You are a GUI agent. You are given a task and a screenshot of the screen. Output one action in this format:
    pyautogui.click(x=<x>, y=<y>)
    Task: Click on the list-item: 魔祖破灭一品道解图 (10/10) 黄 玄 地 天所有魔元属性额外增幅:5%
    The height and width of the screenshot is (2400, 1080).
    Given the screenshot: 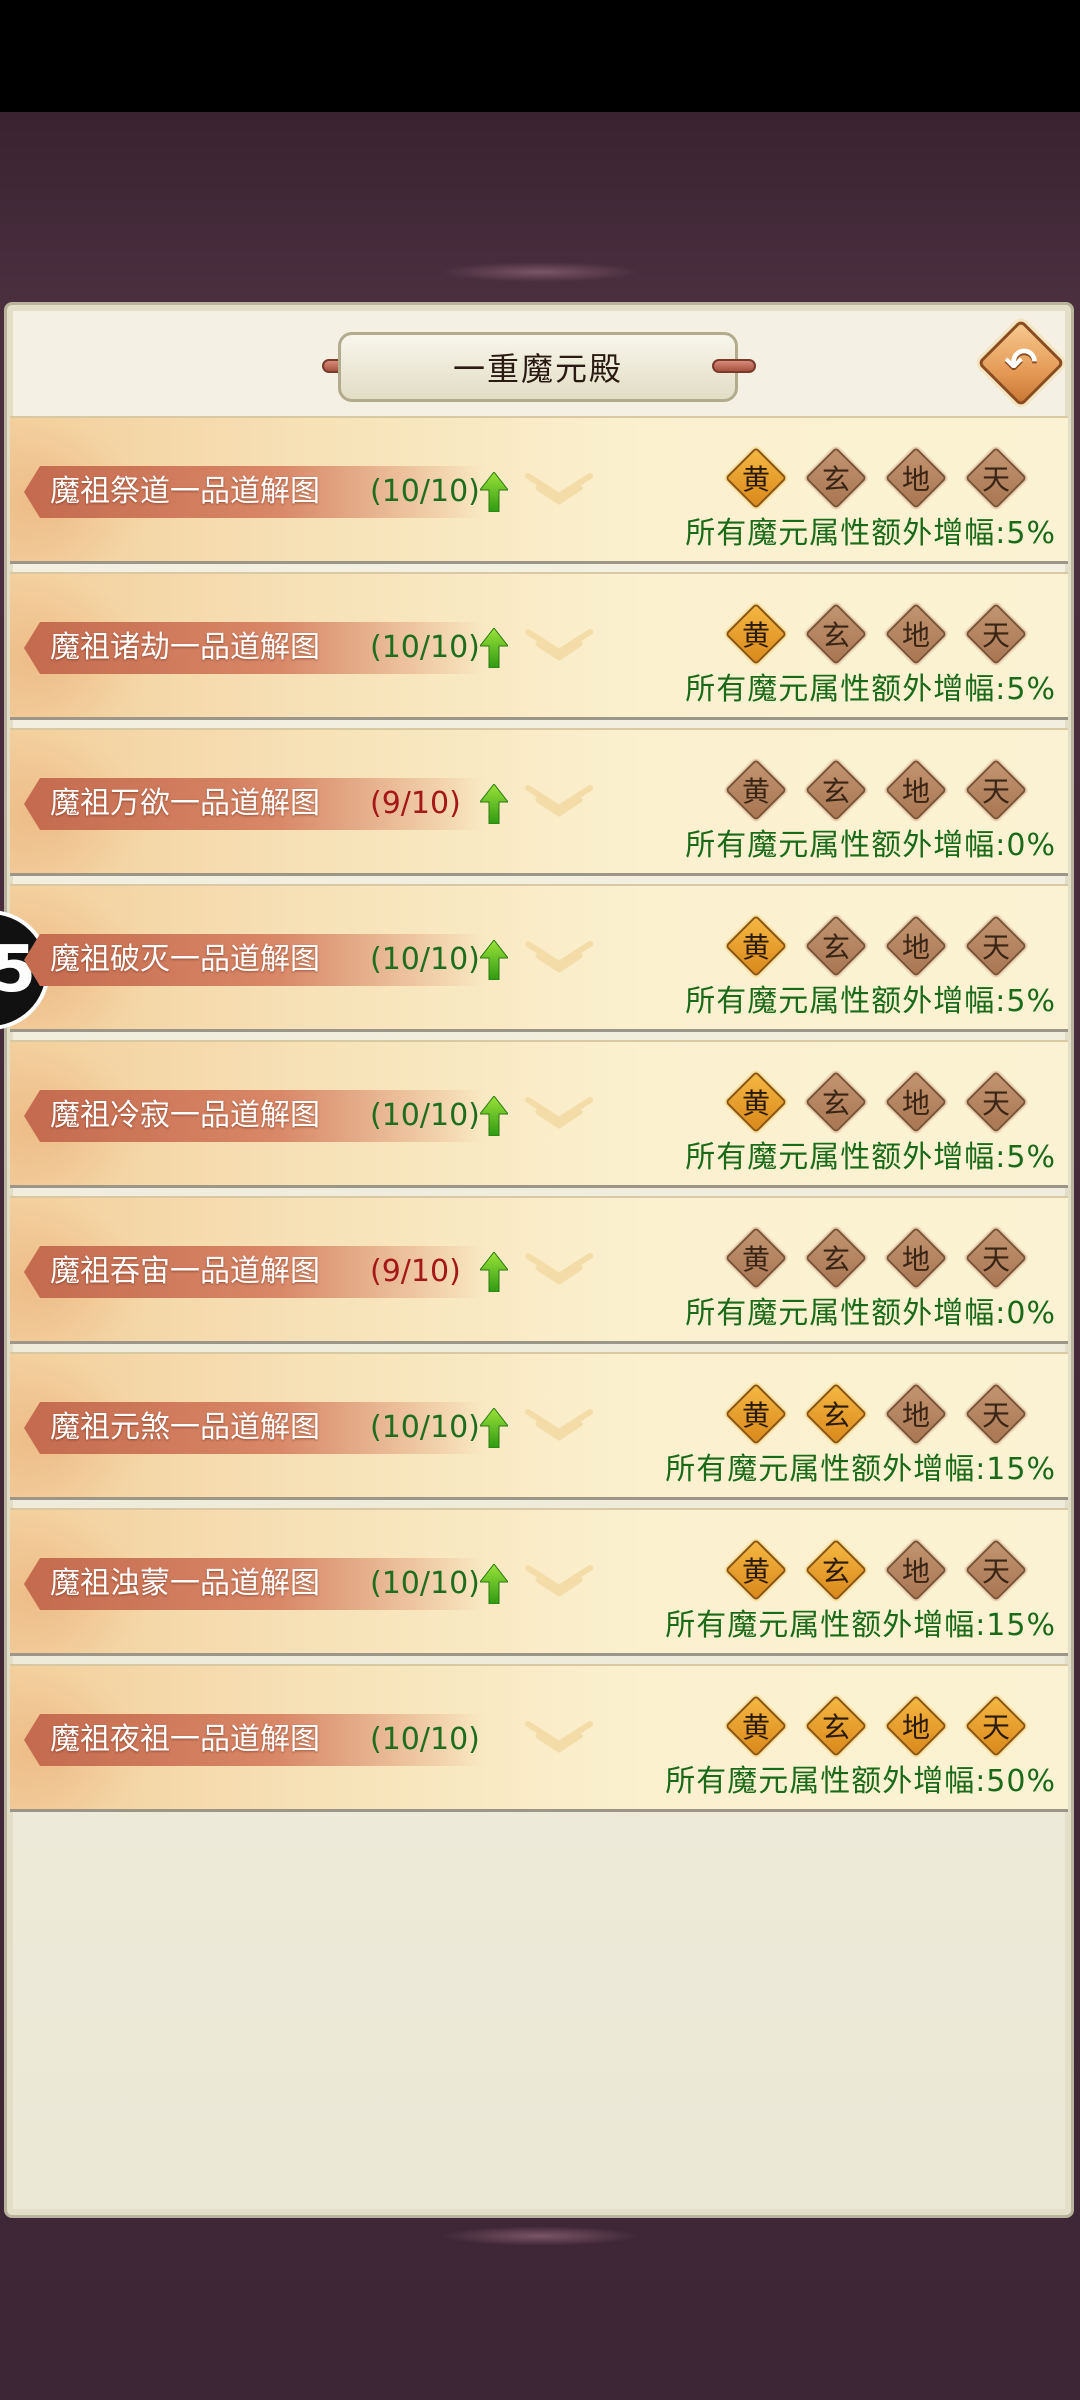 What is the action you would take?
    pyautogui.click(x=539, y=958)
    